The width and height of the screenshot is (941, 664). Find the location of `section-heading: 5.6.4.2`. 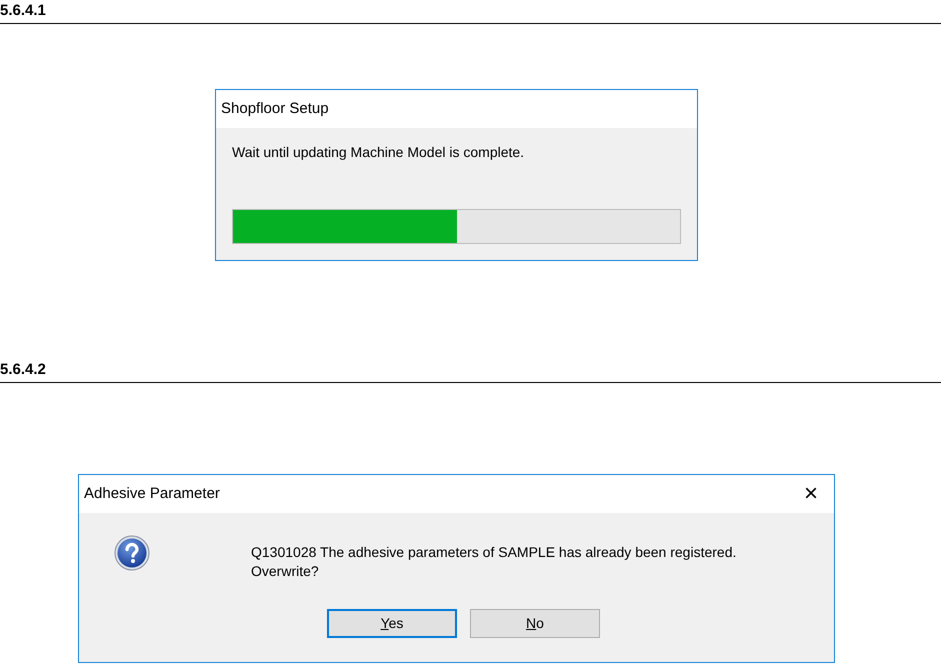

section-heading: 5.6.4.2 is located at coordinates (23, 369).